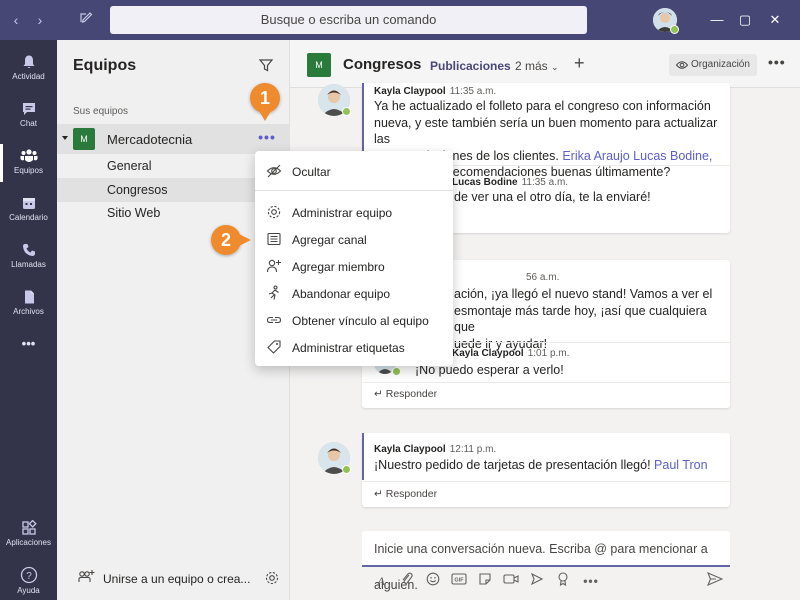  Describe the element at coordinates (29, 297) in the screenshot. I see `file-icon` at that location.